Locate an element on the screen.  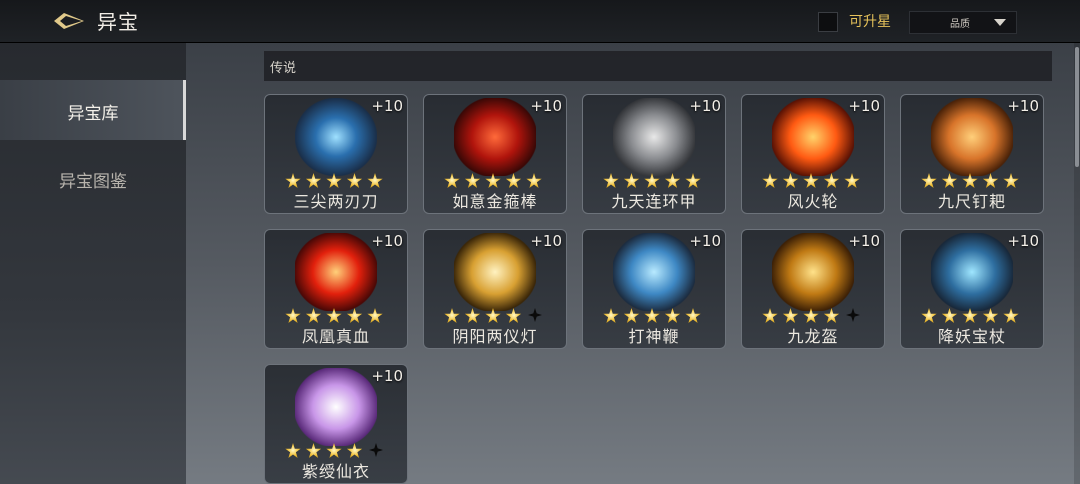
treasure-card: +10 打神鞭 is located at coordinates (654, 289).